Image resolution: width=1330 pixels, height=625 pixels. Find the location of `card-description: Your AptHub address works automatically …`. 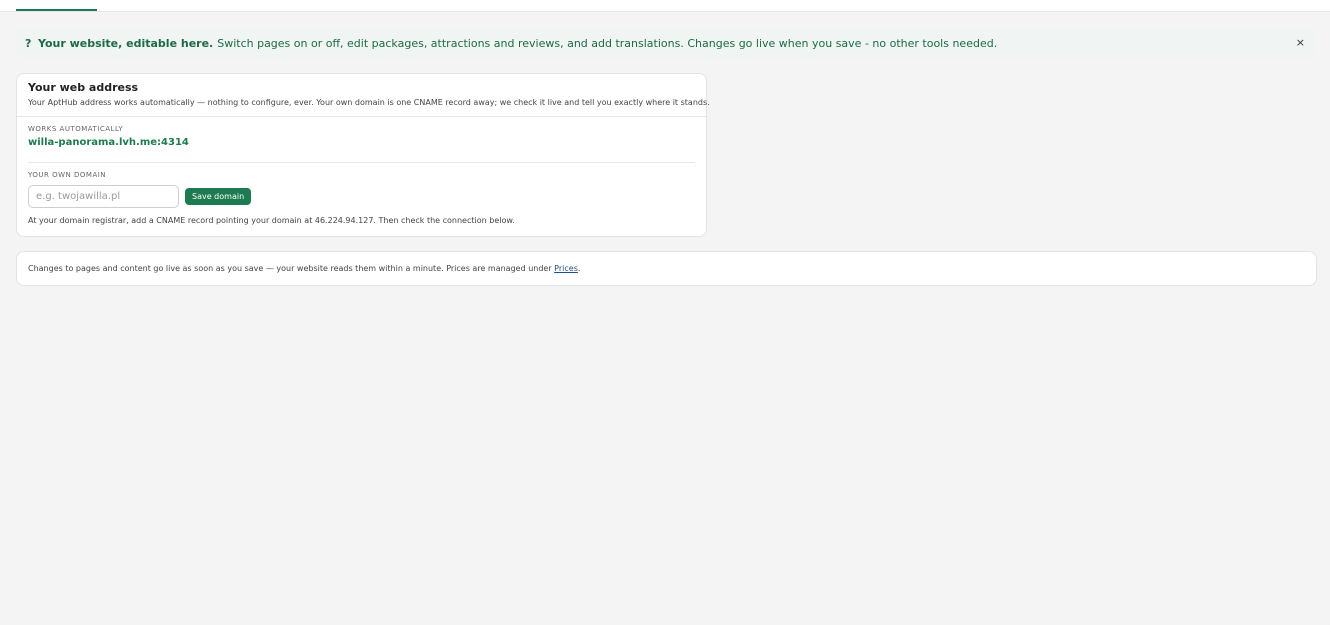

card-description: Your AptHub address works automatically … is located at coordinates (369, 102).